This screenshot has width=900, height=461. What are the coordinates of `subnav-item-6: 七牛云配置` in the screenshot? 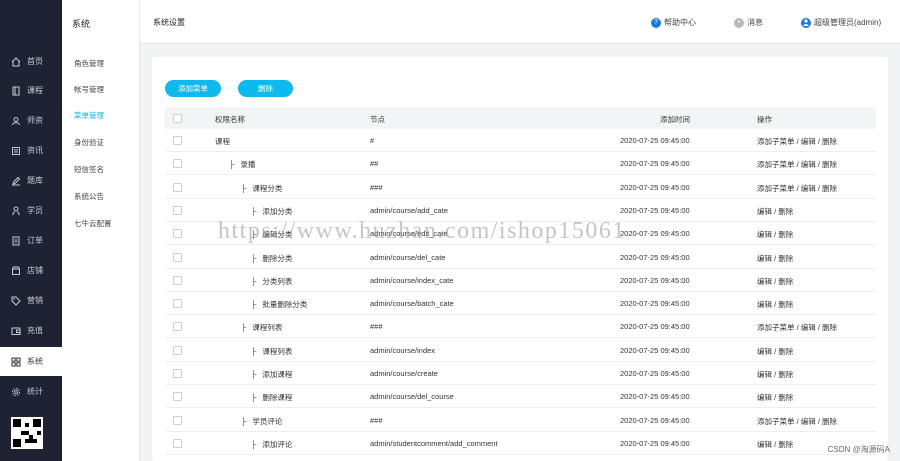 It's located at (93, 223).